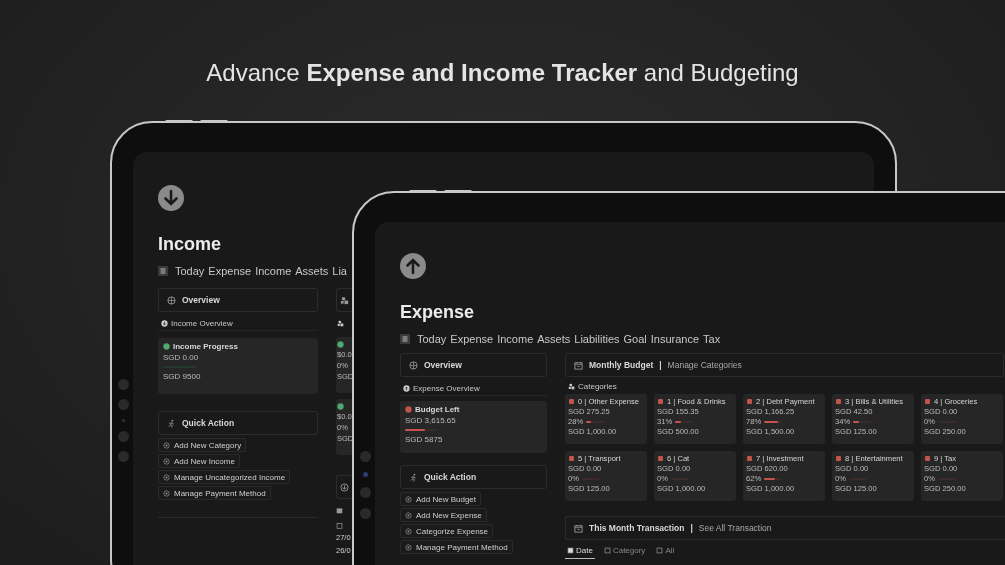 The width and height of the screenshot is (1005, 565). What do you see at coordinates (171, 198) in the screenshot?
I see `arrow-down-icon` at bounding box center [171, 198].